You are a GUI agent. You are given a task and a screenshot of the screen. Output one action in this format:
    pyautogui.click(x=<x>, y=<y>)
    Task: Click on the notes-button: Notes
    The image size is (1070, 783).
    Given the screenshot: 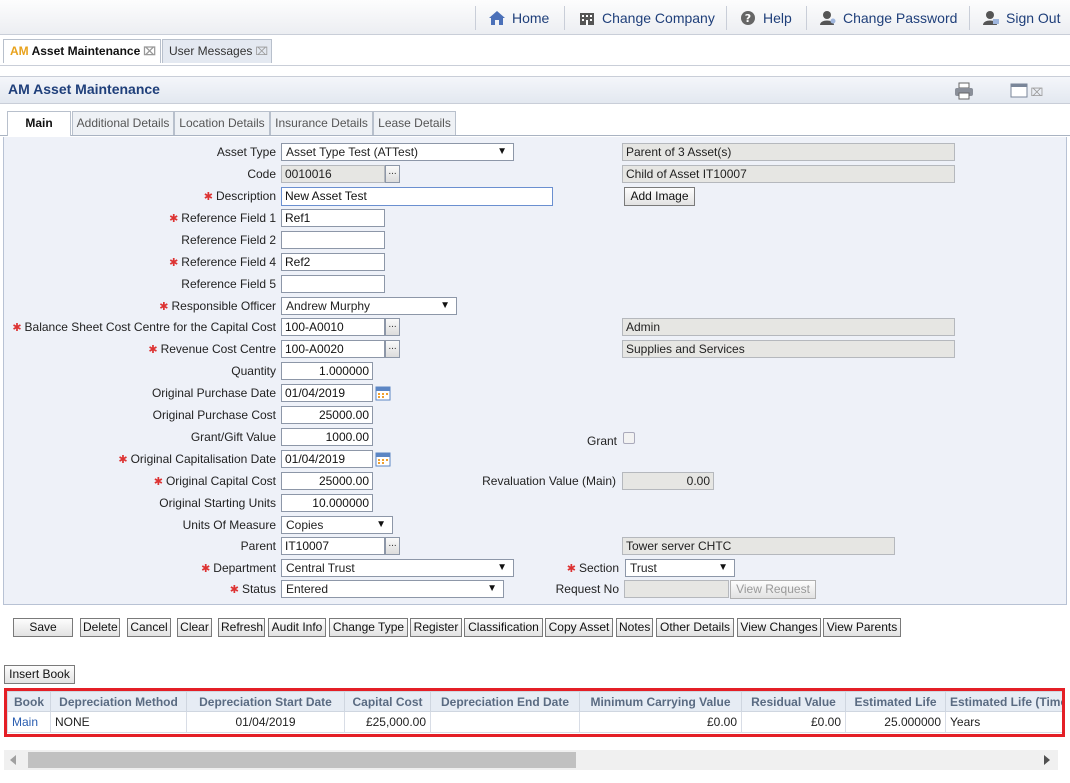 What is the action you would take?
    pyautogui.click(x=634, y=627)
    